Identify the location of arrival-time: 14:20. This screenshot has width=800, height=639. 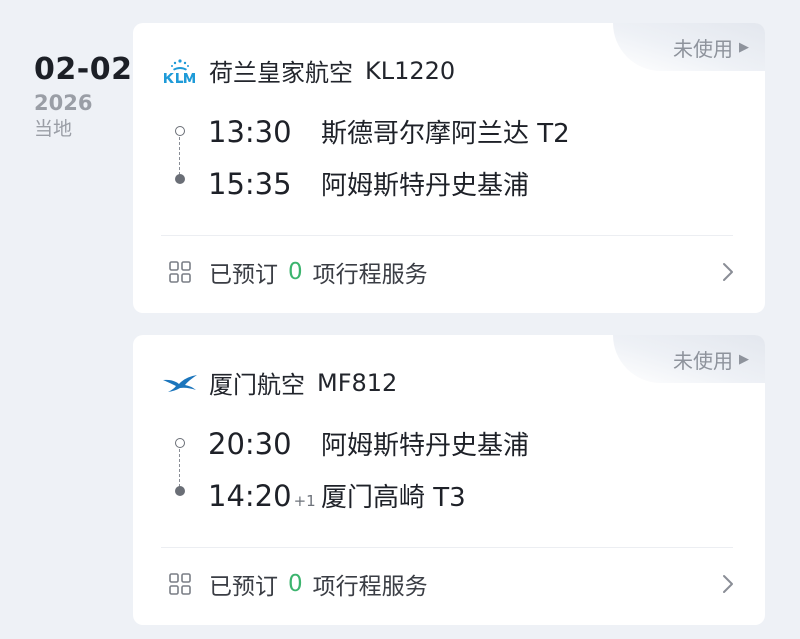
(250, 496).